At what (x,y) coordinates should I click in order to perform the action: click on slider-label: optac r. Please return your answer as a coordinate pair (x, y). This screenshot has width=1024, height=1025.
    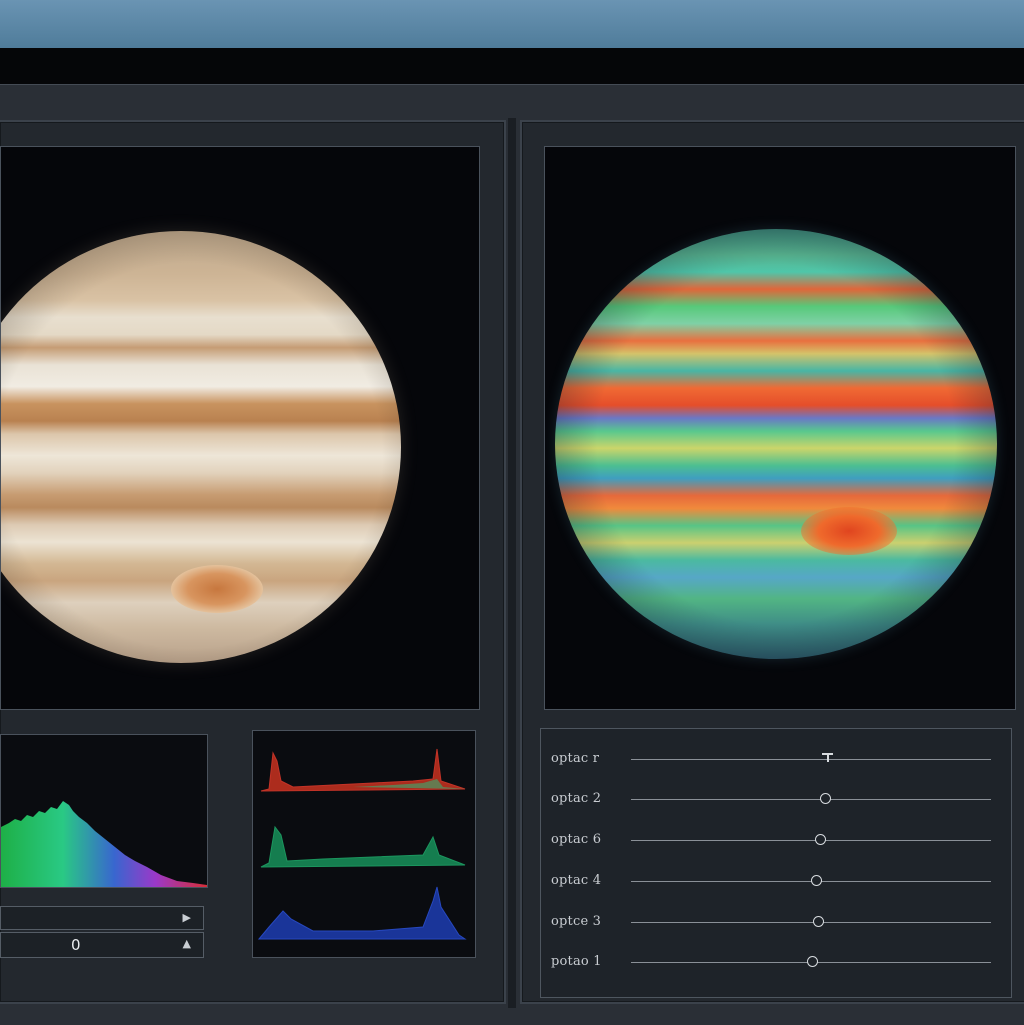
    Looking at the image, I should click on (575, 758).